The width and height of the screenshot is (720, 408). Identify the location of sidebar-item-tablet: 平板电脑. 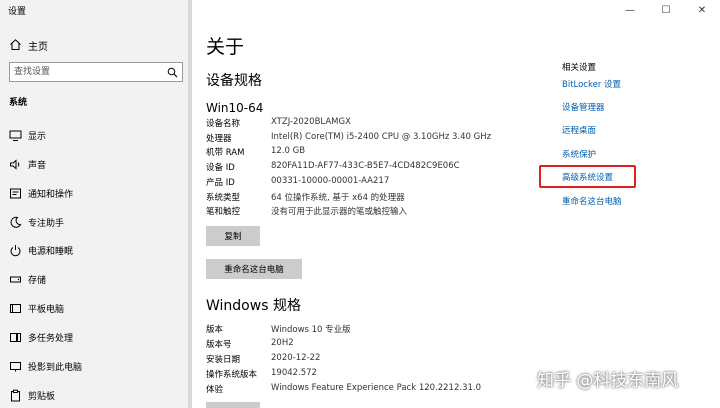
(96, 308).